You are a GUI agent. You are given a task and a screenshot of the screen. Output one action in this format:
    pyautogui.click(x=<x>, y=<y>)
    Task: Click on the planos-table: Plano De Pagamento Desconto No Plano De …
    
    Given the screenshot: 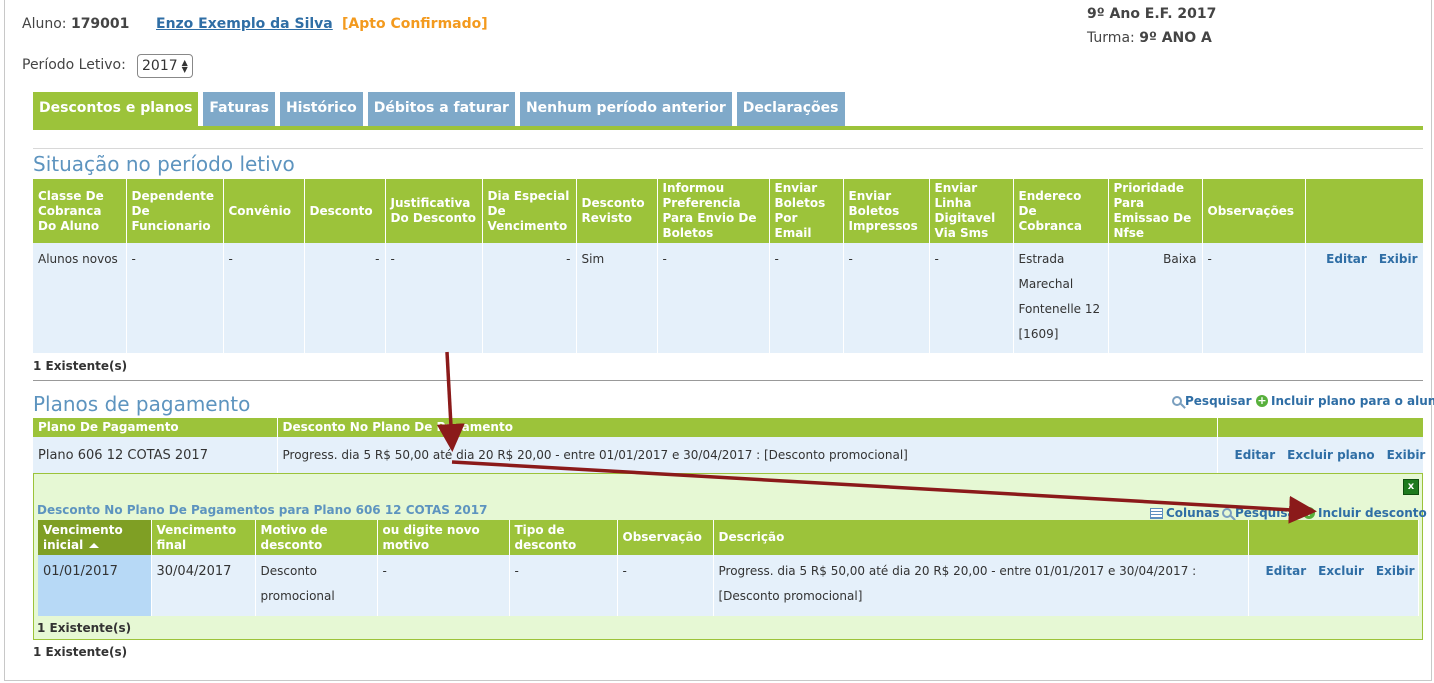 What is the action you would take?
    pyautogui.click(x=729, y=445)
    